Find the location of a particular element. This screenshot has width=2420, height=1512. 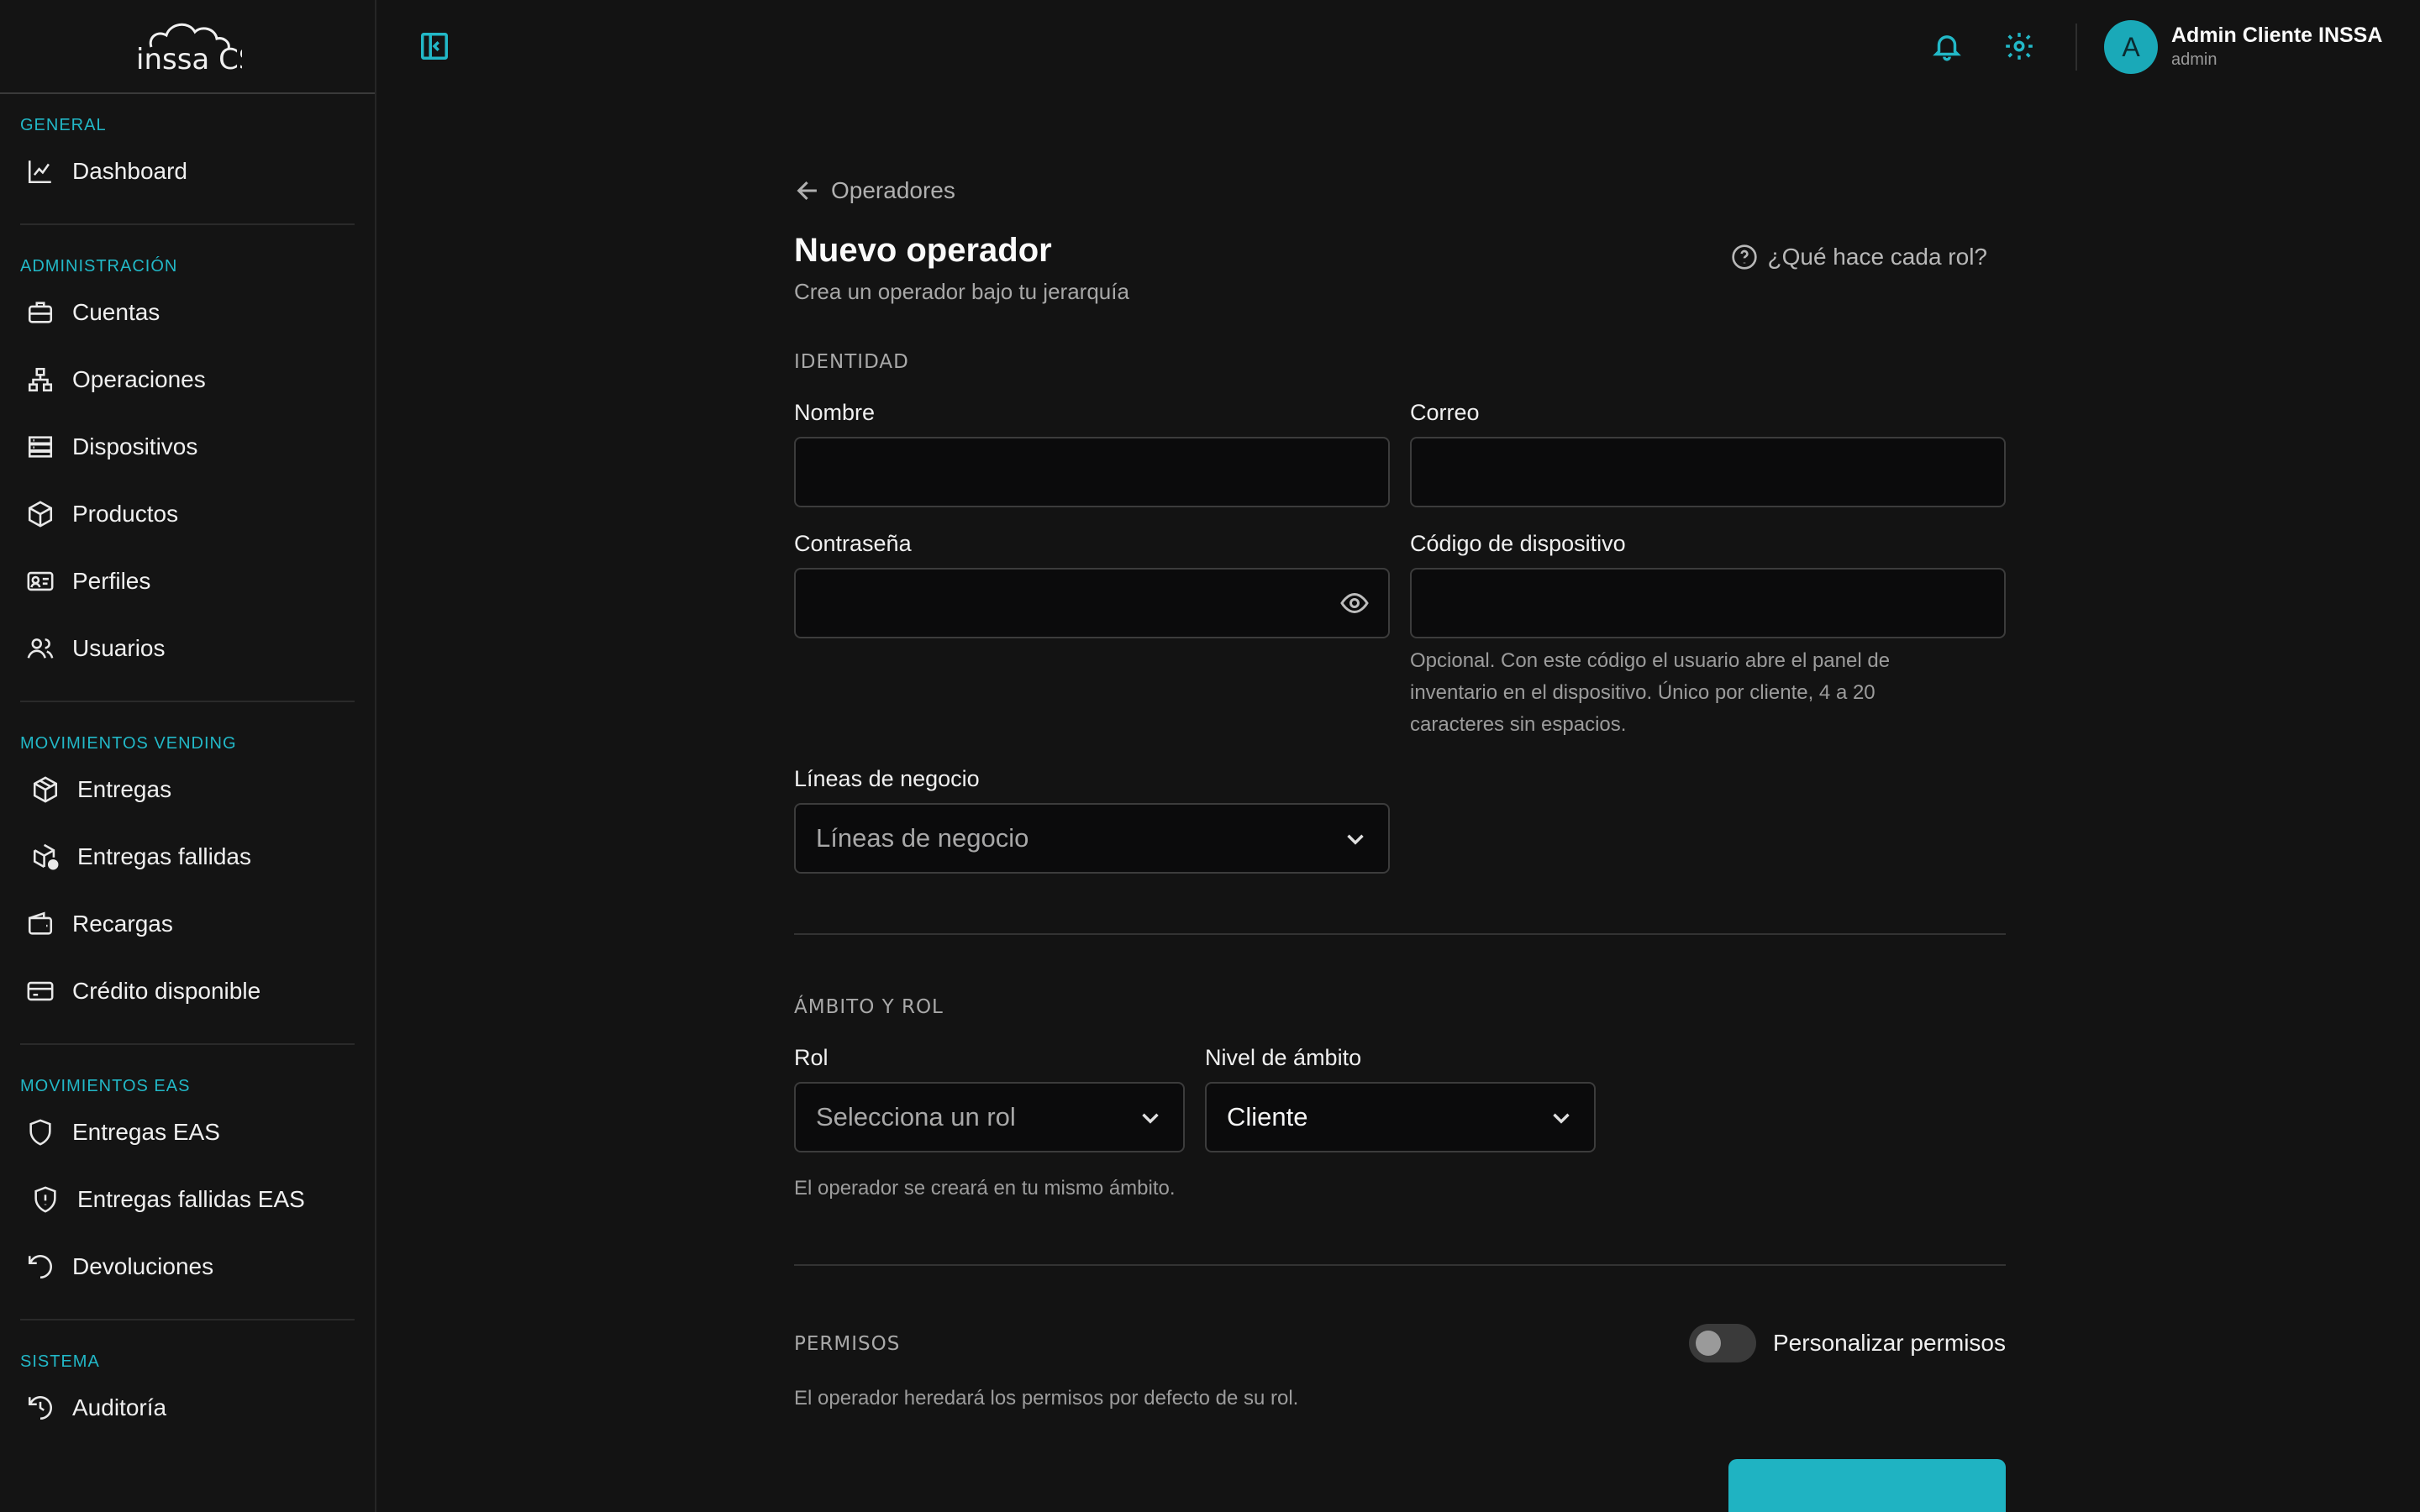

header-separator is located at coordinates (2076, 47).